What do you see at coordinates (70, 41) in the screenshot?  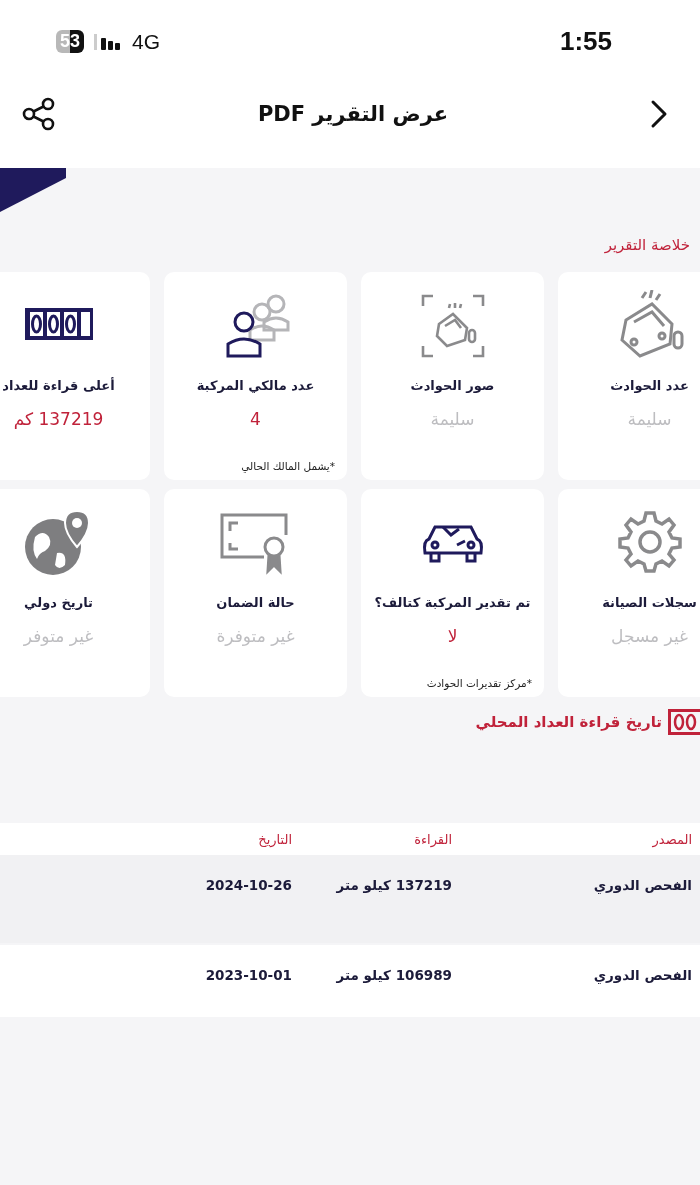 I see `battery-level: 53` at bounding box center [70, 41].